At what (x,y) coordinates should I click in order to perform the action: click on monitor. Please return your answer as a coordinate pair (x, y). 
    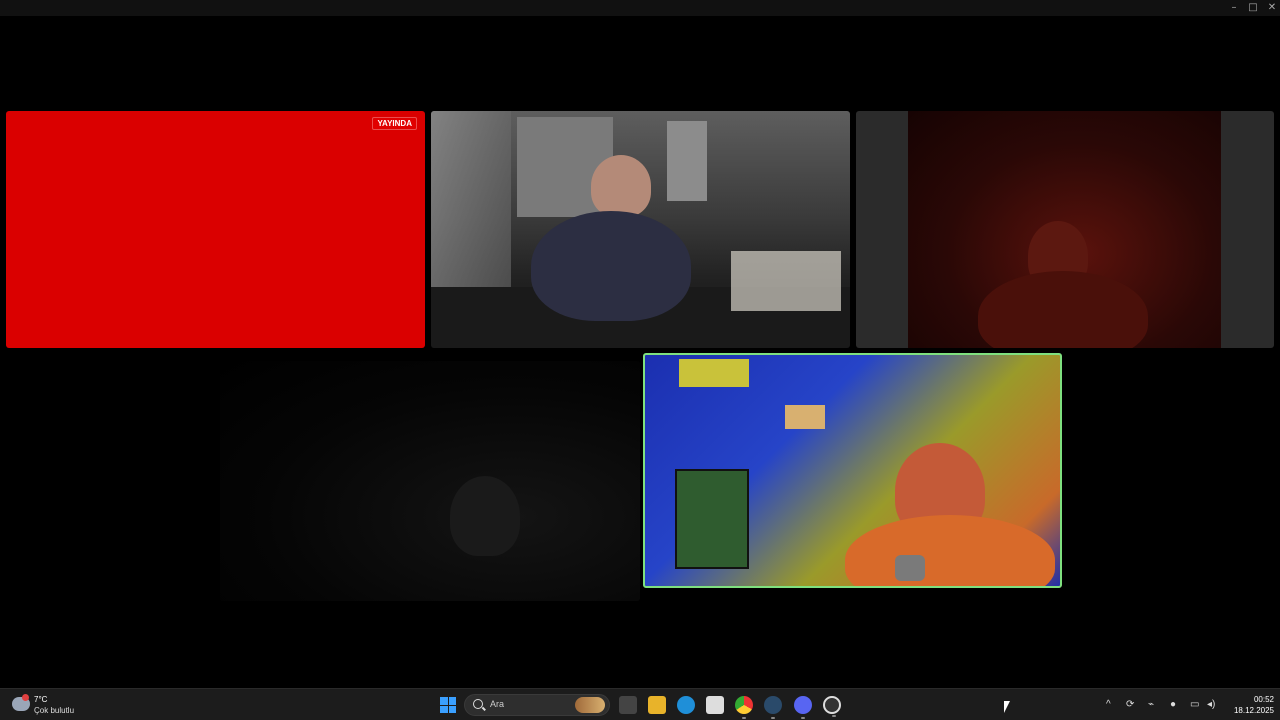
    Looking at the image, I should click on (712, 519).